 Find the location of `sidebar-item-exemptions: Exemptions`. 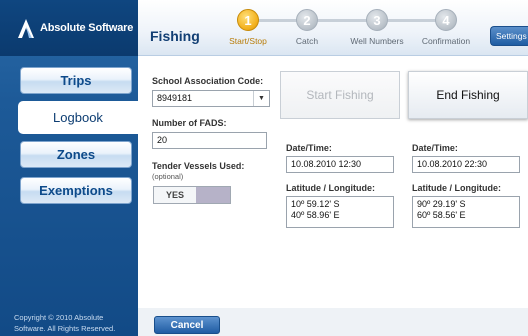

sidebar-item-exemptions: Exemptions is located at coordinates (76, 190).